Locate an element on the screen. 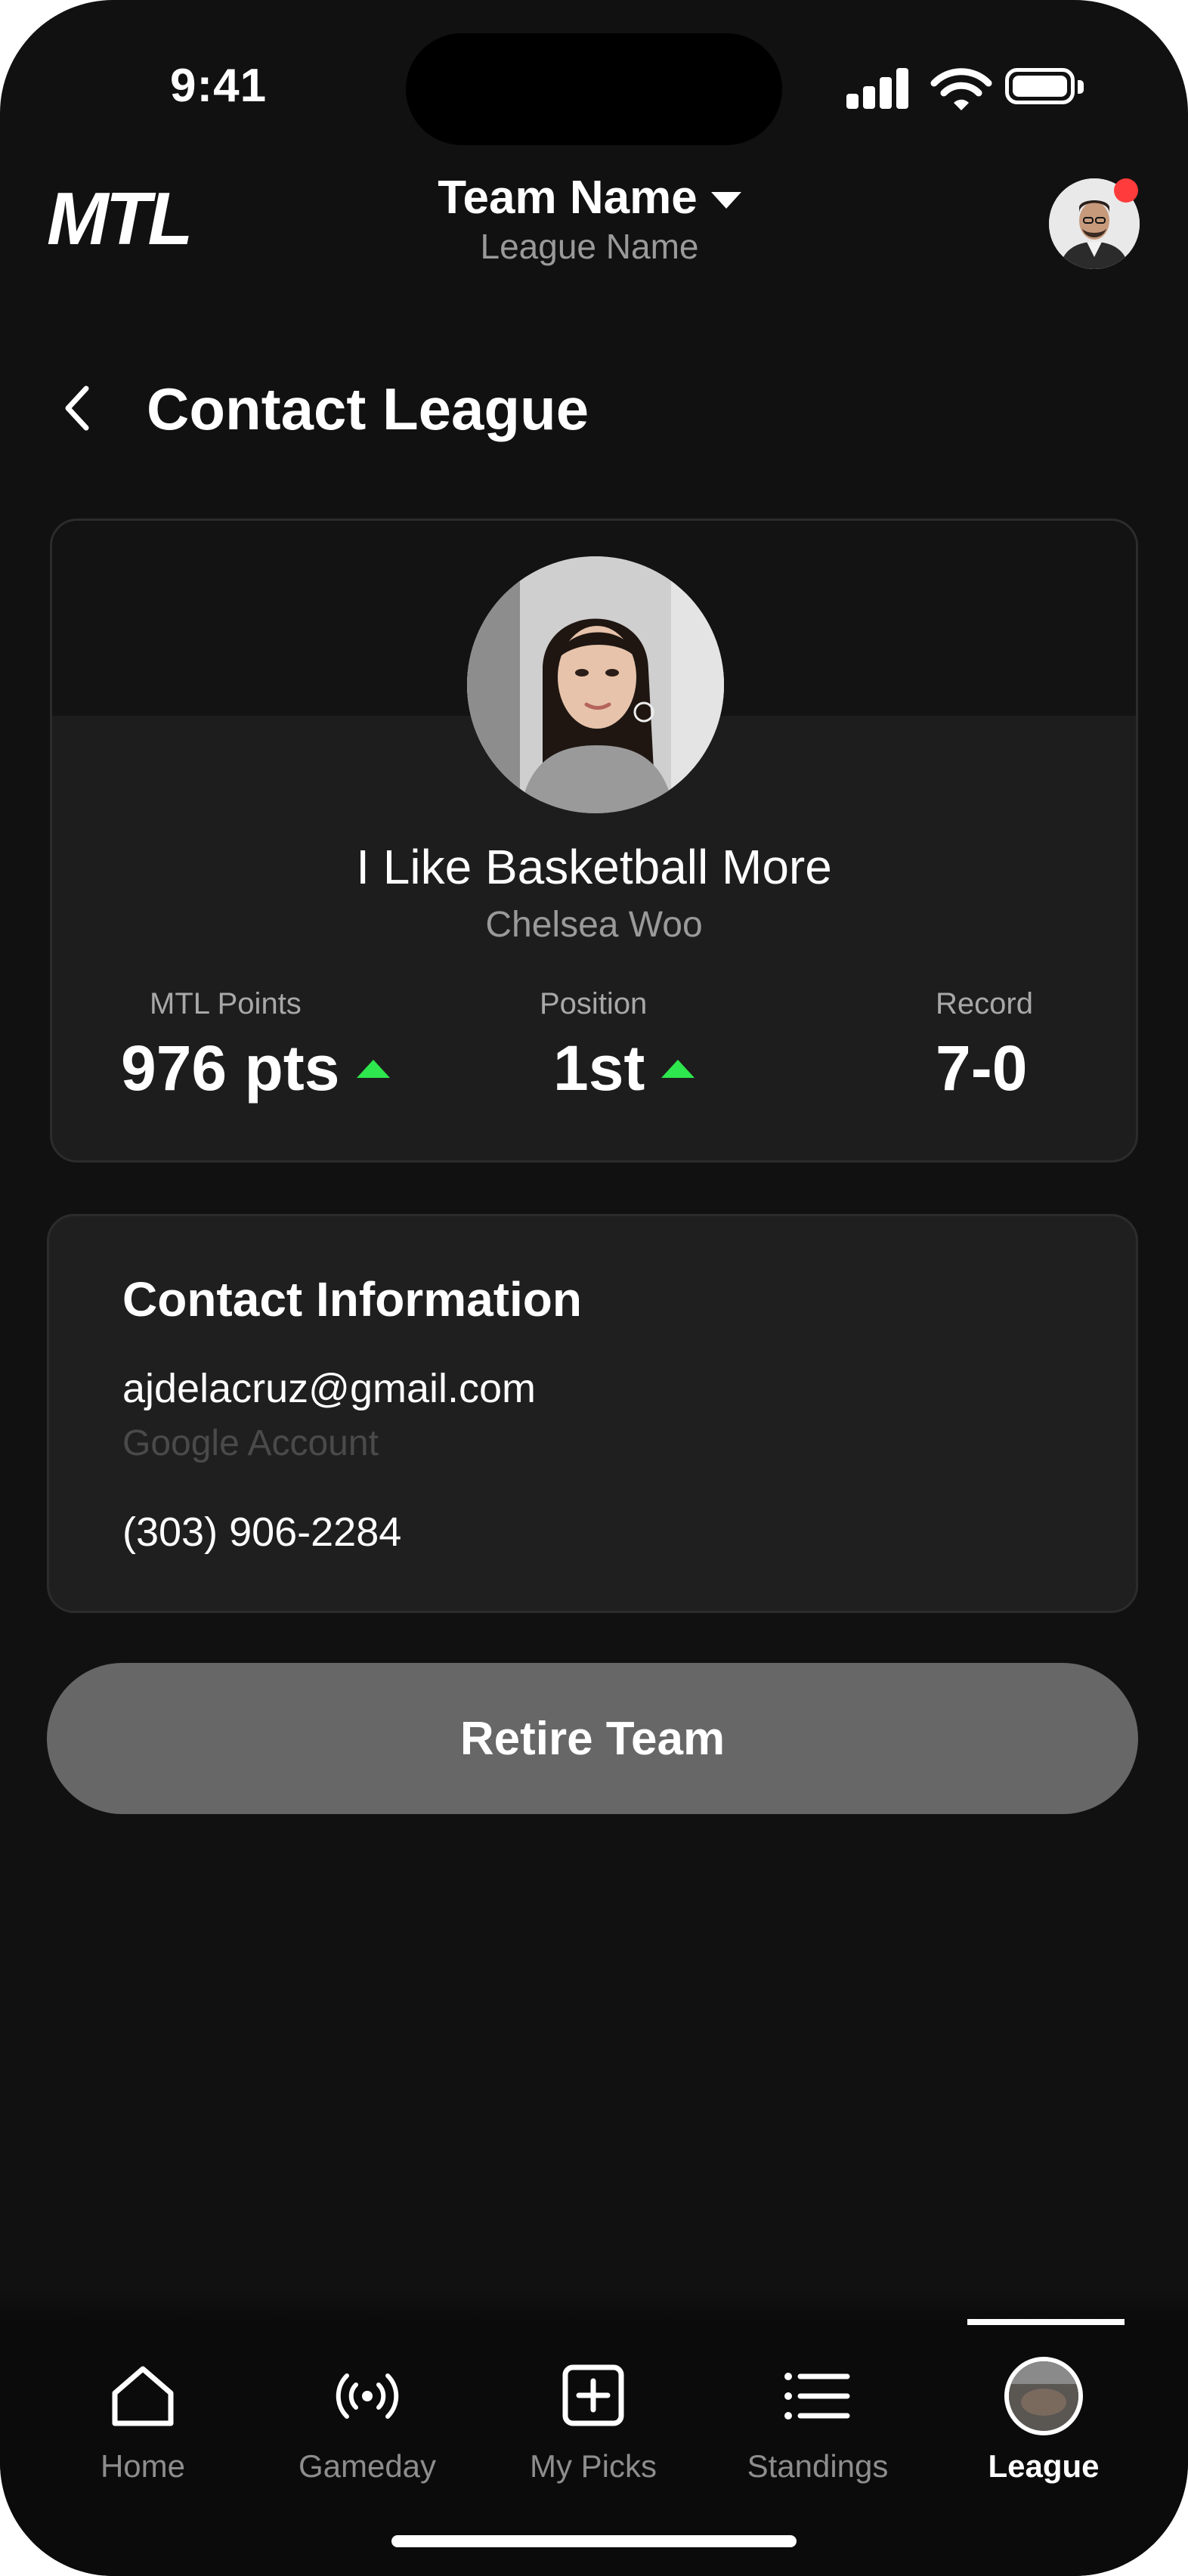  home-indicator is located at coordinates (594, 2541).